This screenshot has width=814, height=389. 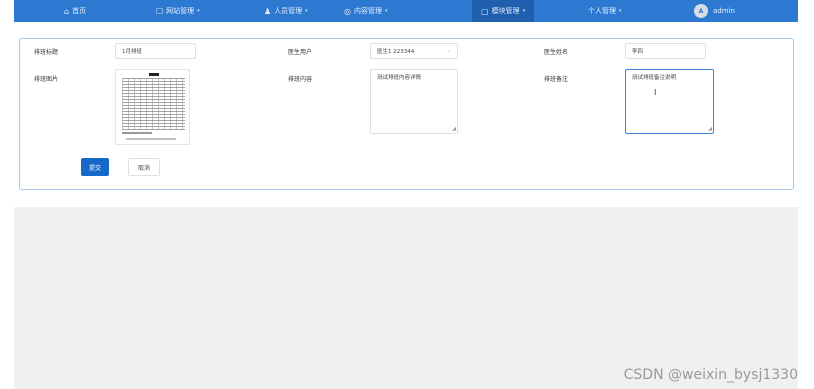 I want to click on cancel-button: 取消, so click(x=144, y=167).